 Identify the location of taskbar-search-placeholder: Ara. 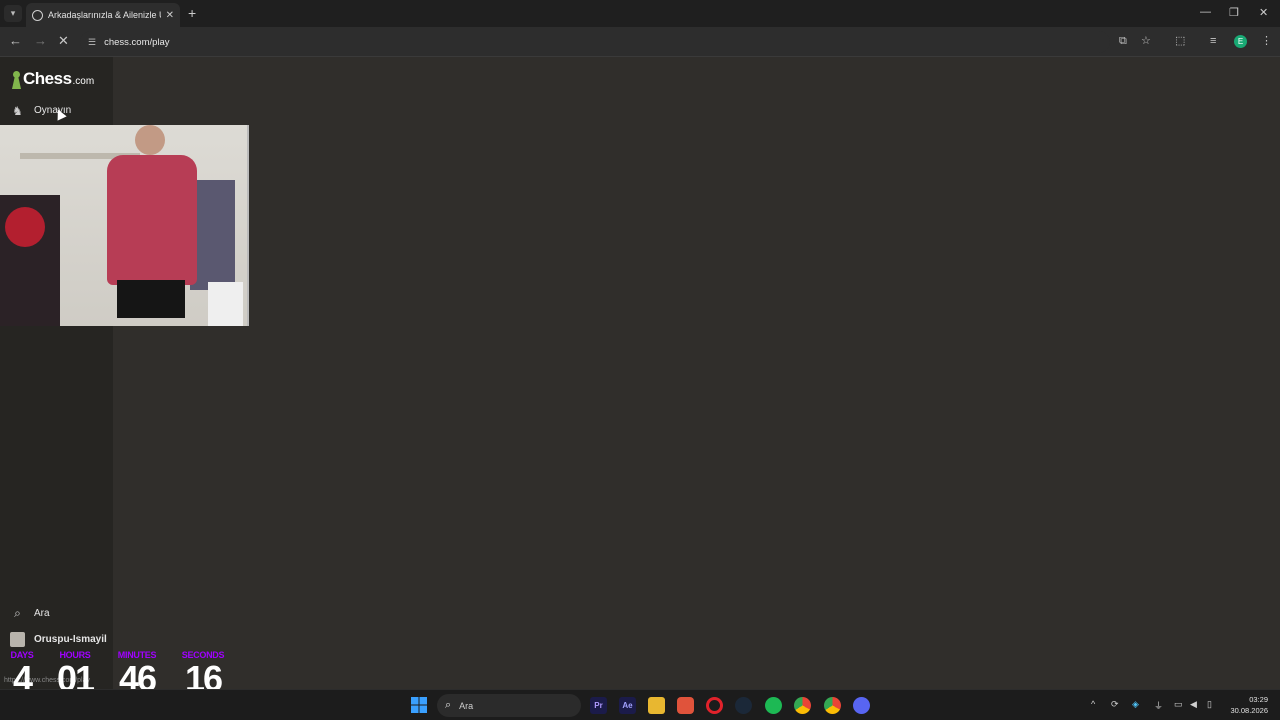
(466, 705).